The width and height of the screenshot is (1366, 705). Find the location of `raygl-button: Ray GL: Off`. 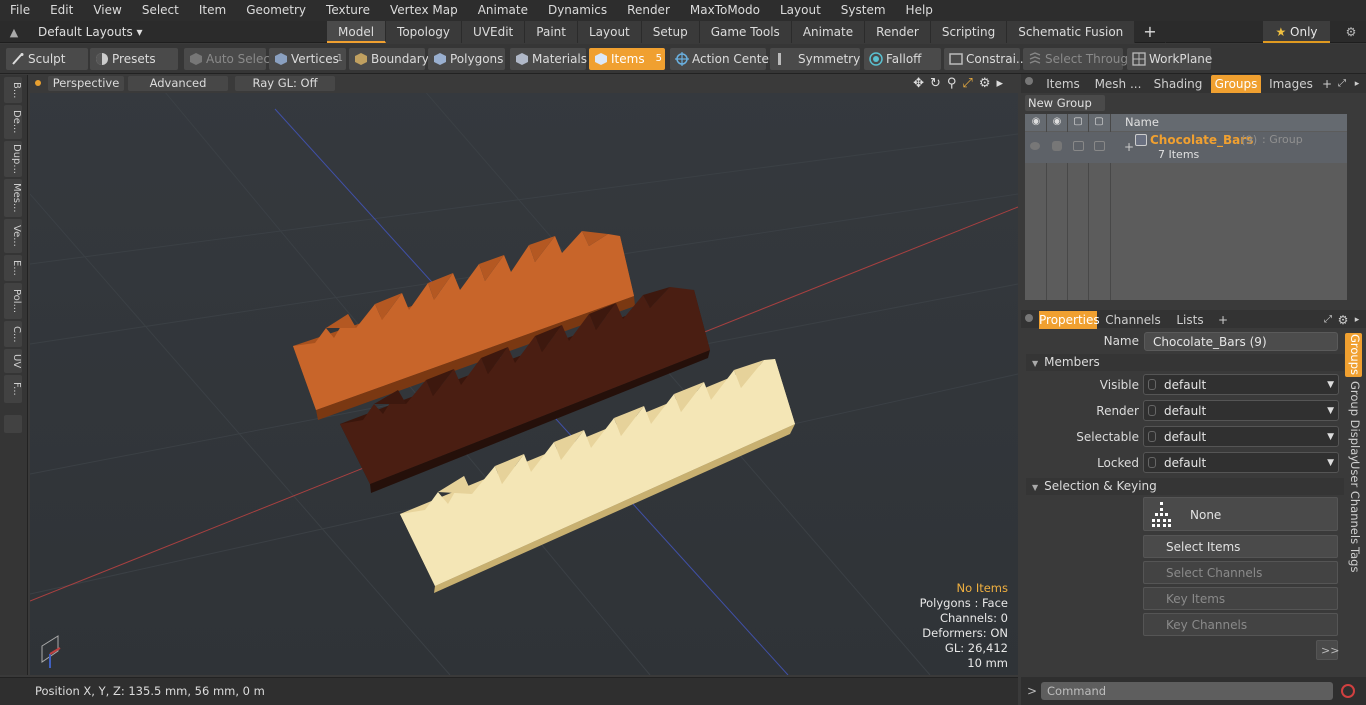

raygl-button: Ray GL: Off is located at coordinates (285, 83).